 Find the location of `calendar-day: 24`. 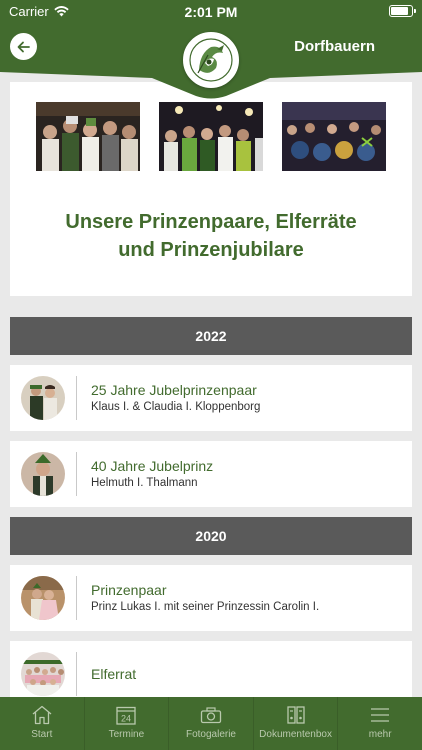

calendar-day: 24 is located at coordinates (126, 719).